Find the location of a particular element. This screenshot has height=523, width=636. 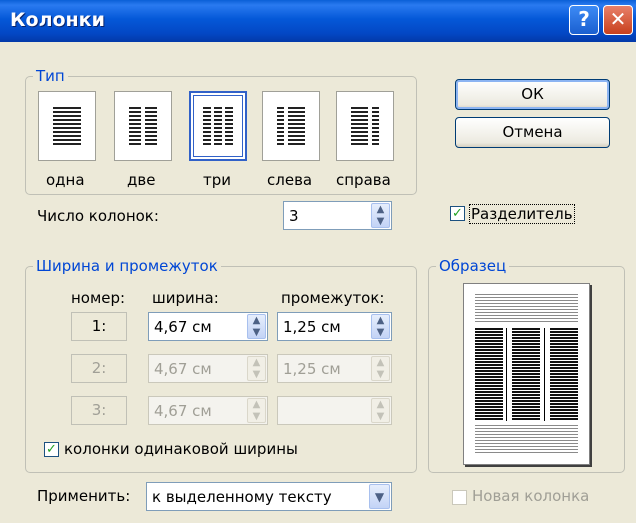

num-columns-spinner: 3 ▲ ▼ is located at coordinates (337, 215).